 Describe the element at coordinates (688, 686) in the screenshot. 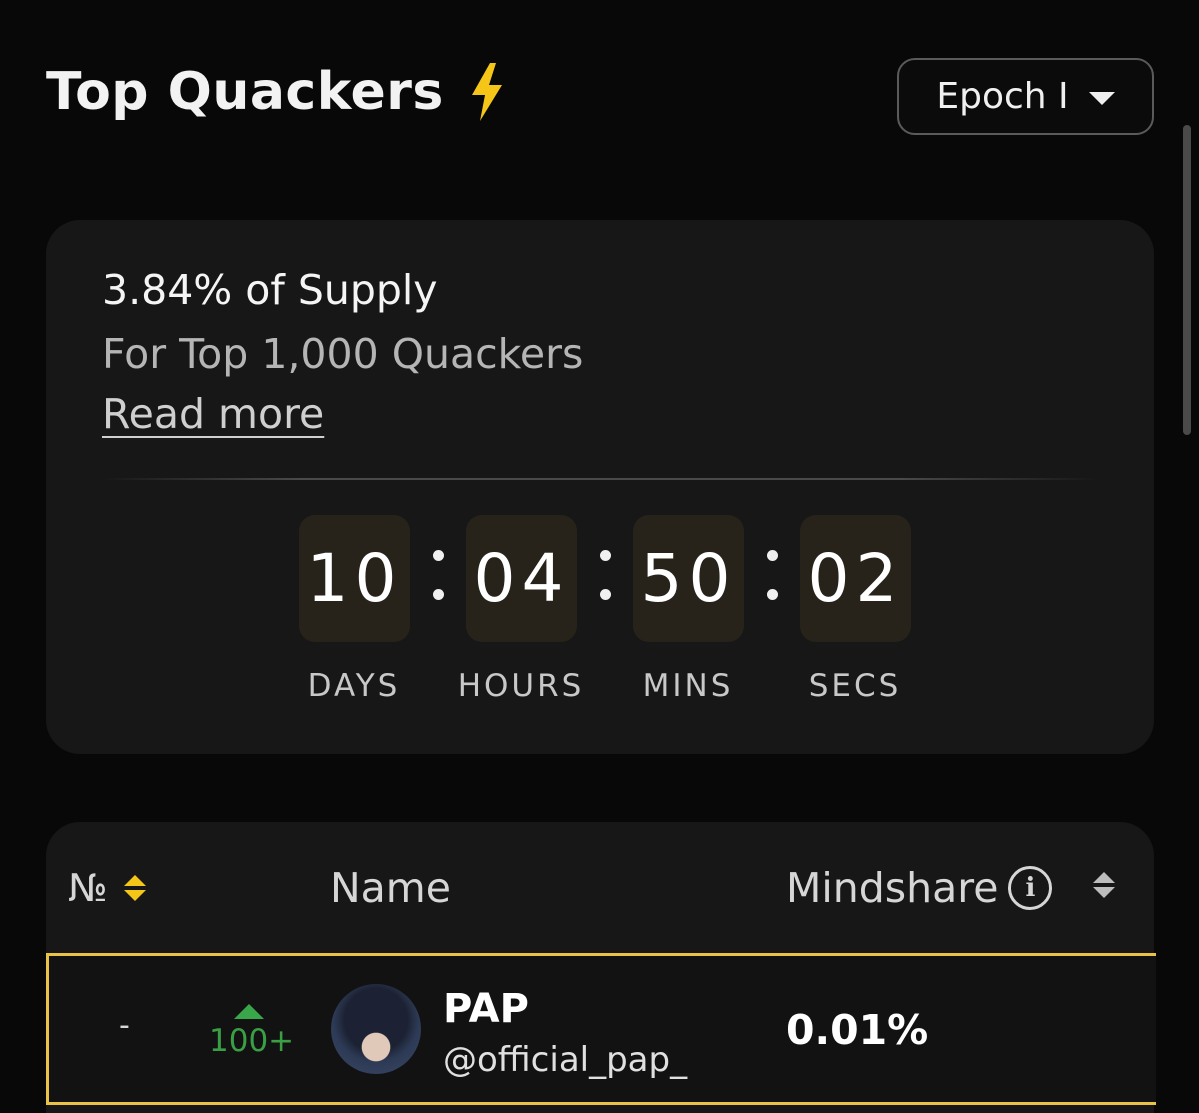

I see `countdown-mins-label: MINS` at that location.